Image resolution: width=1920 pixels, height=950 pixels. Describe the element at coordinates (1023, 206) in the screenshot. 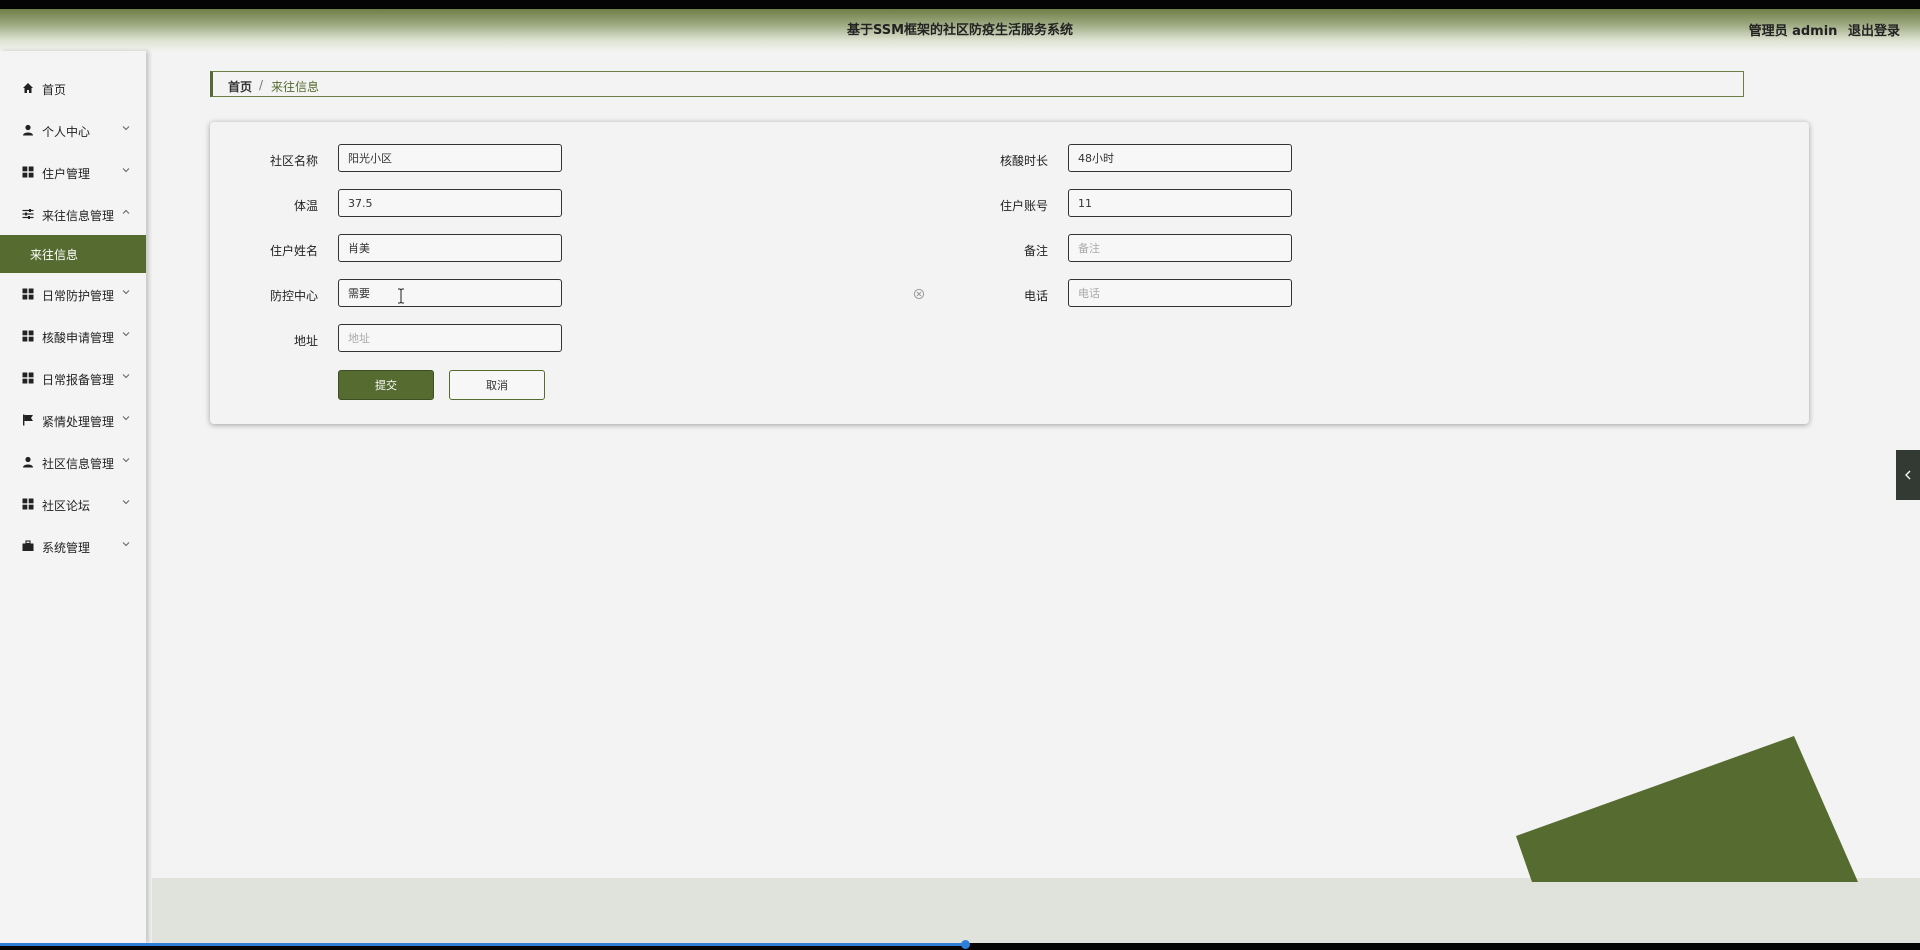

I see `resident-account-label: 住户账号` at that location.